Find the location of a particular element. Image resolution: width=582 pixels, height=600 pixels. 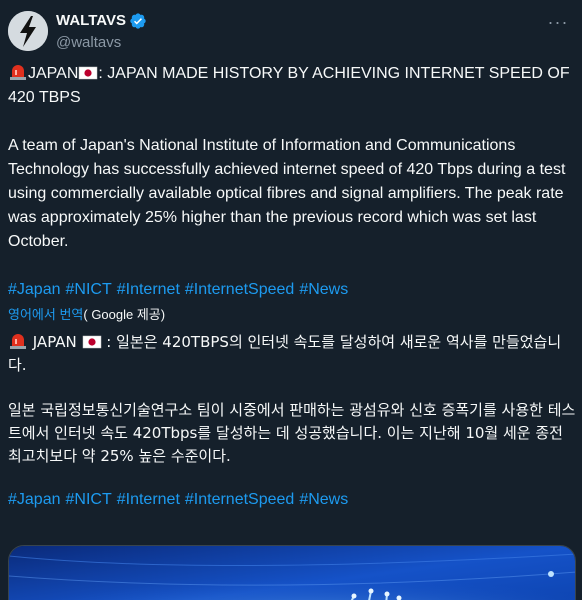

tweet-header: WALTAVS @waltavs ··· is located at coordinates (291, 30).